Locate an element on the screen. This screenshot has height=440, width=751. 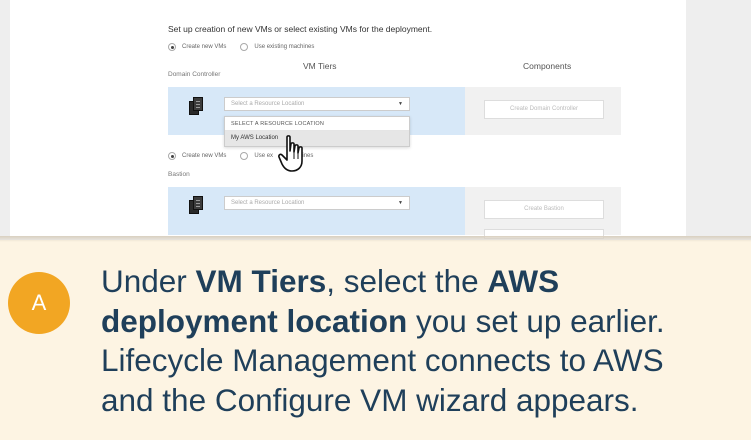
domain-controller-location-select: Select a Resource Location ▼ is located at coordinates (317, 104).